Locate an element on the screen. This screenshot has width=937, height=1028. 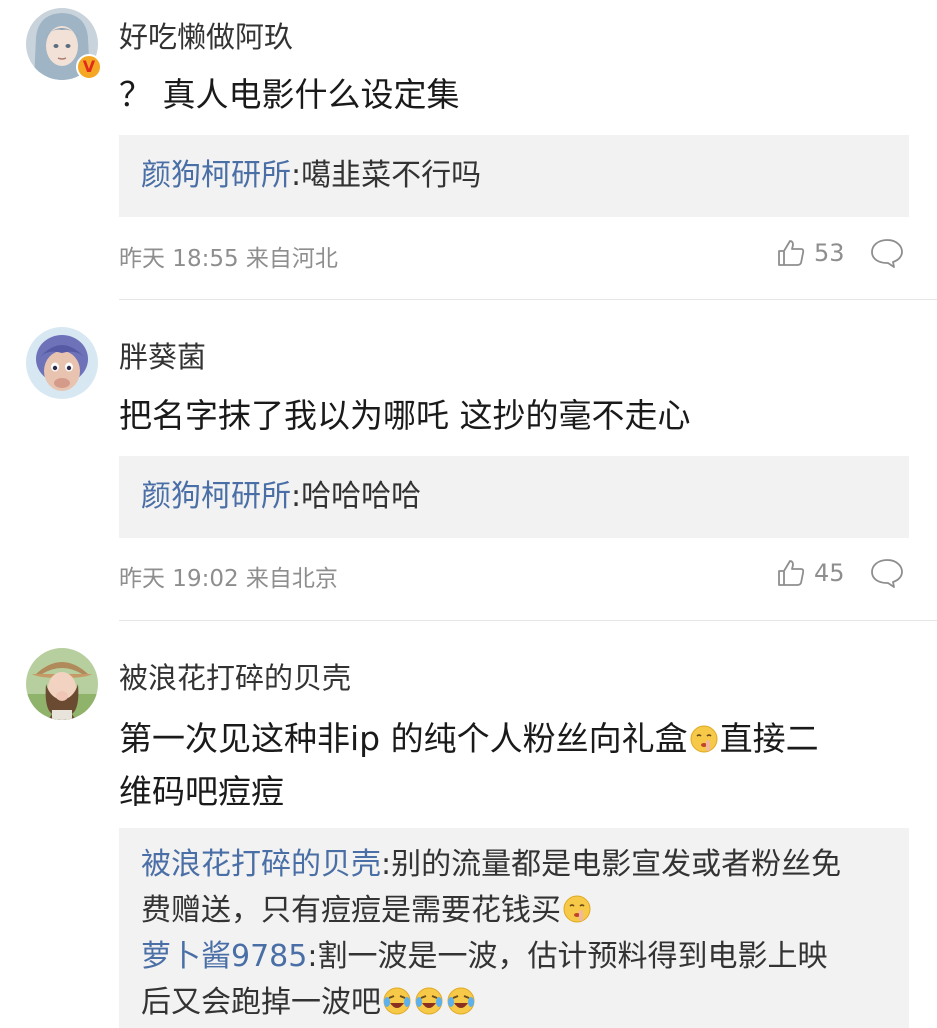
like-count: 45 is located at coordinates (829, 573).